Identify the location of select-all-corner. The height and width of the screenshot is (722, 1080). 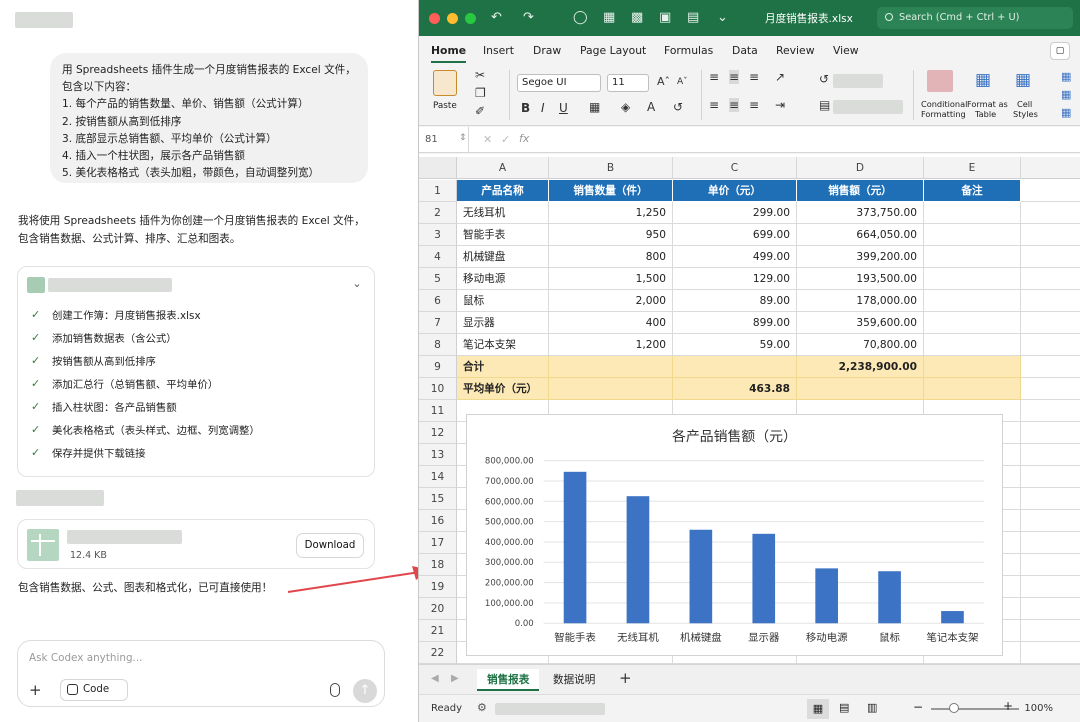
(438, 168).